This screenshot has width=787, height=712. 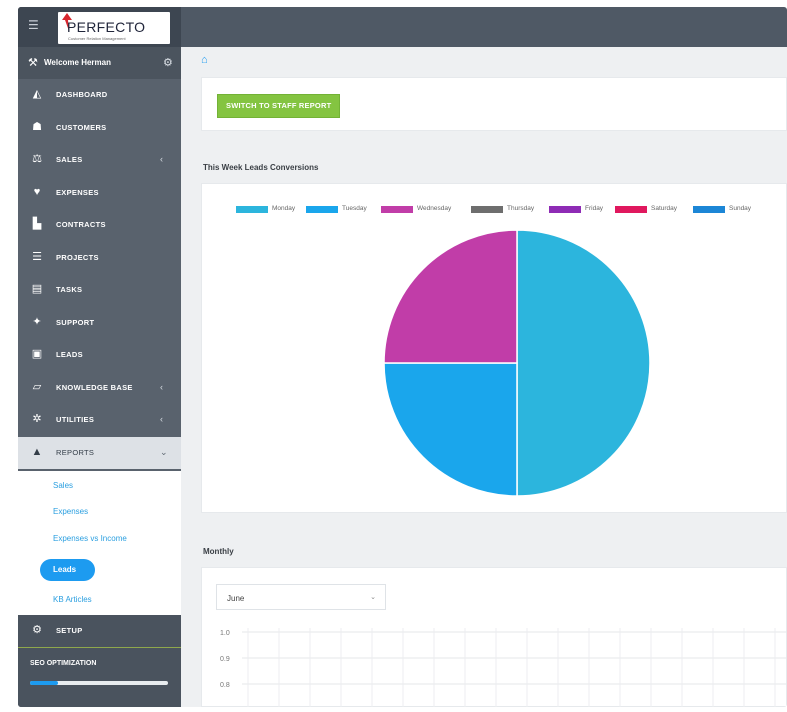 What do you see at coordinates (37, 224) in the screenshot?
I see `document-icon: ▙` at bounding box center [37, 224].